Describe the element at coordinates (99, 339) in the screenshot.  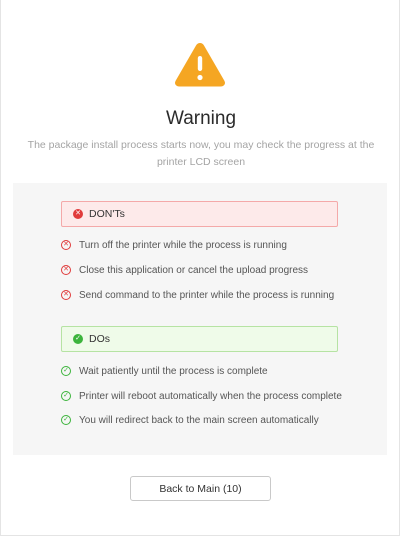
I see `dos-label: DOs` at that location.